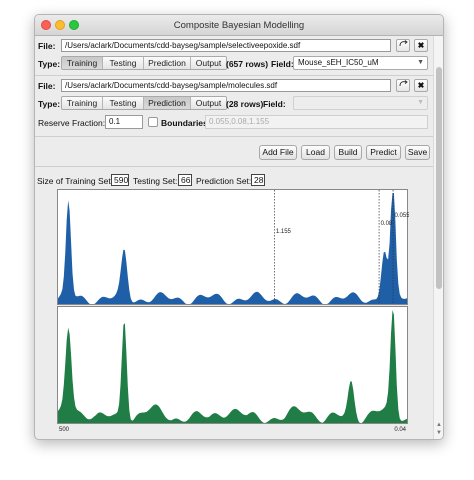  Describe the element at coordinates (438, 425) in the screenshot. I see `triangle-up-icon: ▲` at that location.